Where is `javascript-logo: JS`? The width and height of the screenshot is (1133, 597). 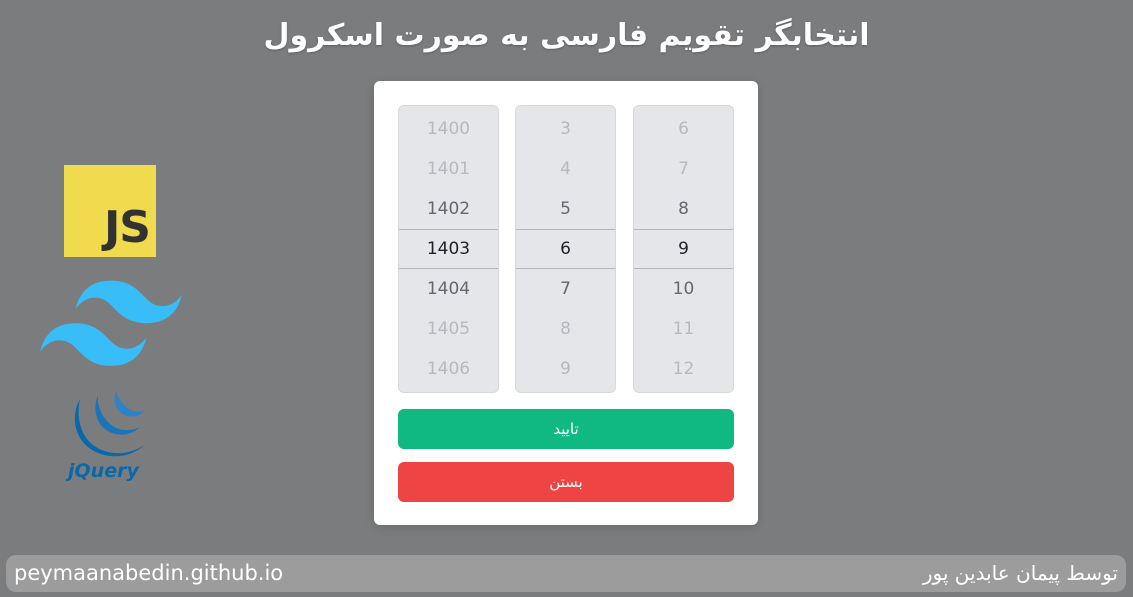 javascript-logo: JS is located at coordinates (110, 211).